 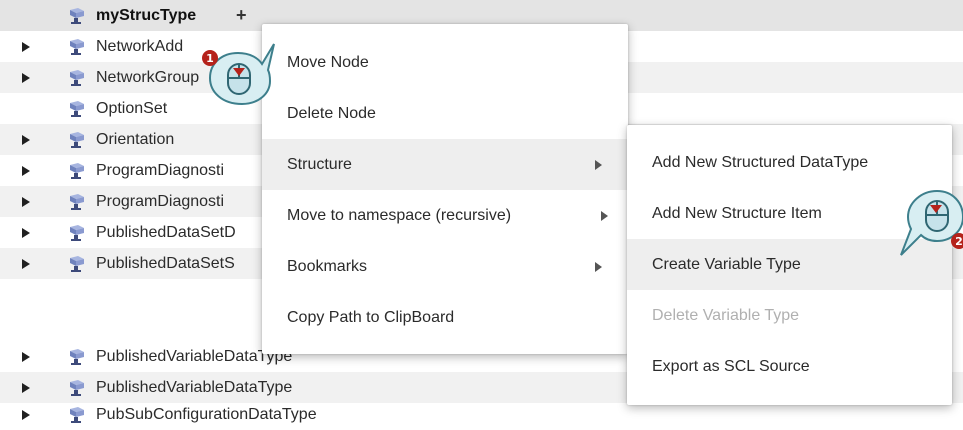 I want to click on step-badge: 1, so click(x=210, y=58).